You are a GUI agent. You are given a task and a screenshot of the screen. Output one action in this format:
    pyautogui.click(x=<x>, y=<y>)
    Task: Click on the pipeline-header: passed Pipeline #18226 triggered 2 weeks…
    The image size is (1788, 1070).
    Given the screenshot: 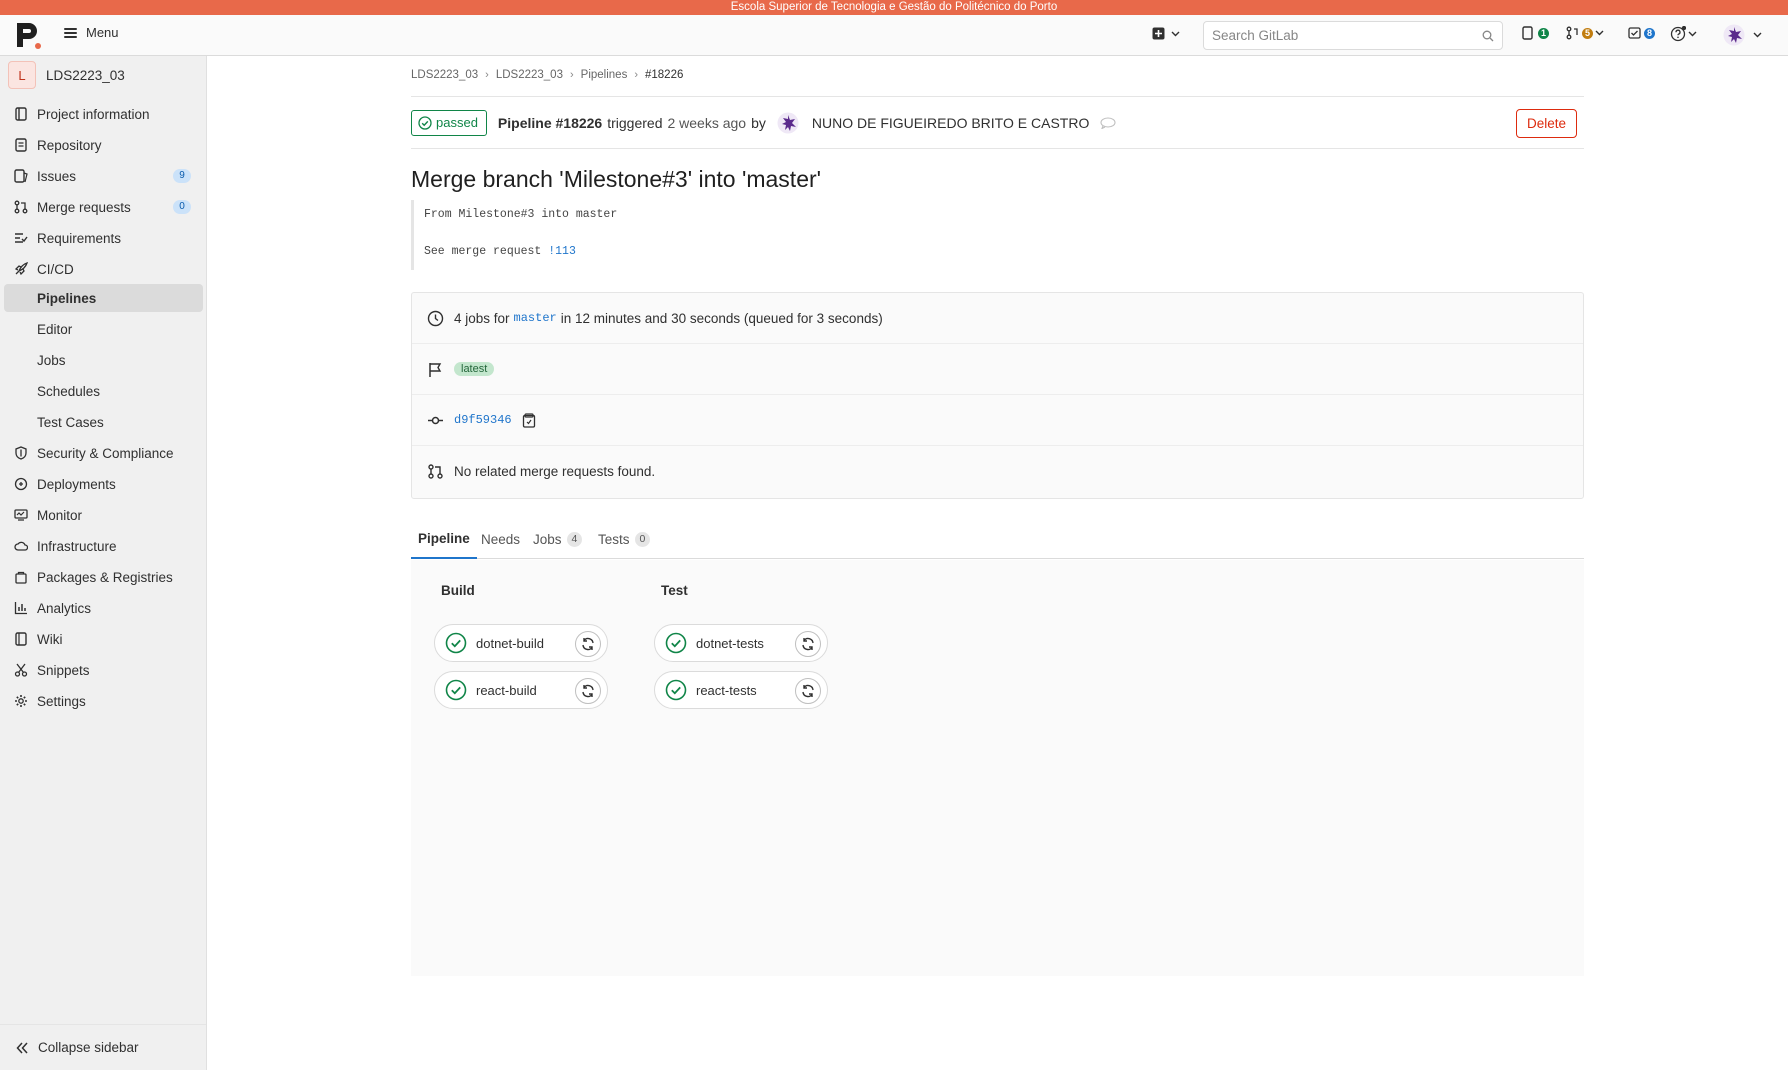 What is the action you would take?
    pyautogui.click(x=997, y=122)
    